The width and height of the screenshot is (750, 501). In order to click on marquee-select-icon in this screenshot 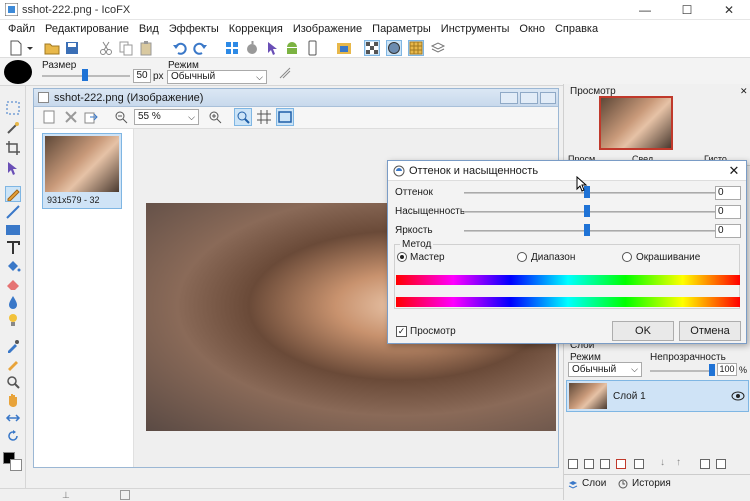, I will do `click(13, 108)`.